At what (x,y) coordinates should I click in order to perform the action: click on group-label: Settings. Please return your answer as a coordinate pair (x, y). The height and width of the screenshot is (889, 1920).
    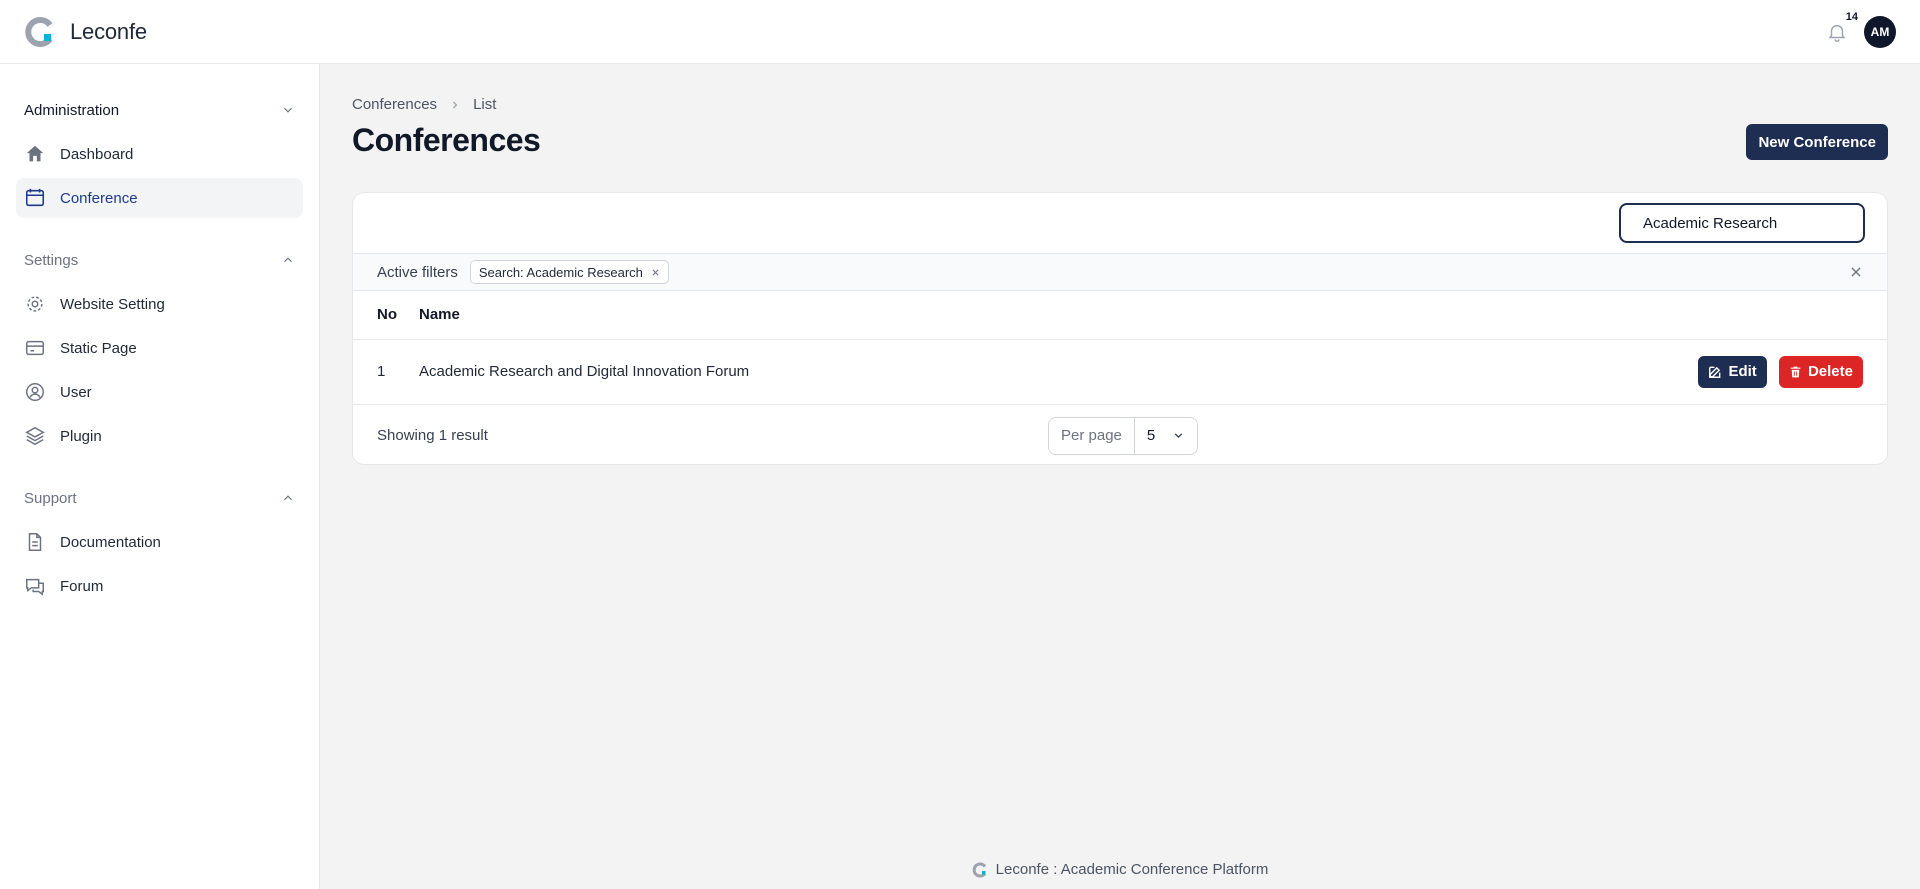
    Looking at the image, I should click on (51, 260).